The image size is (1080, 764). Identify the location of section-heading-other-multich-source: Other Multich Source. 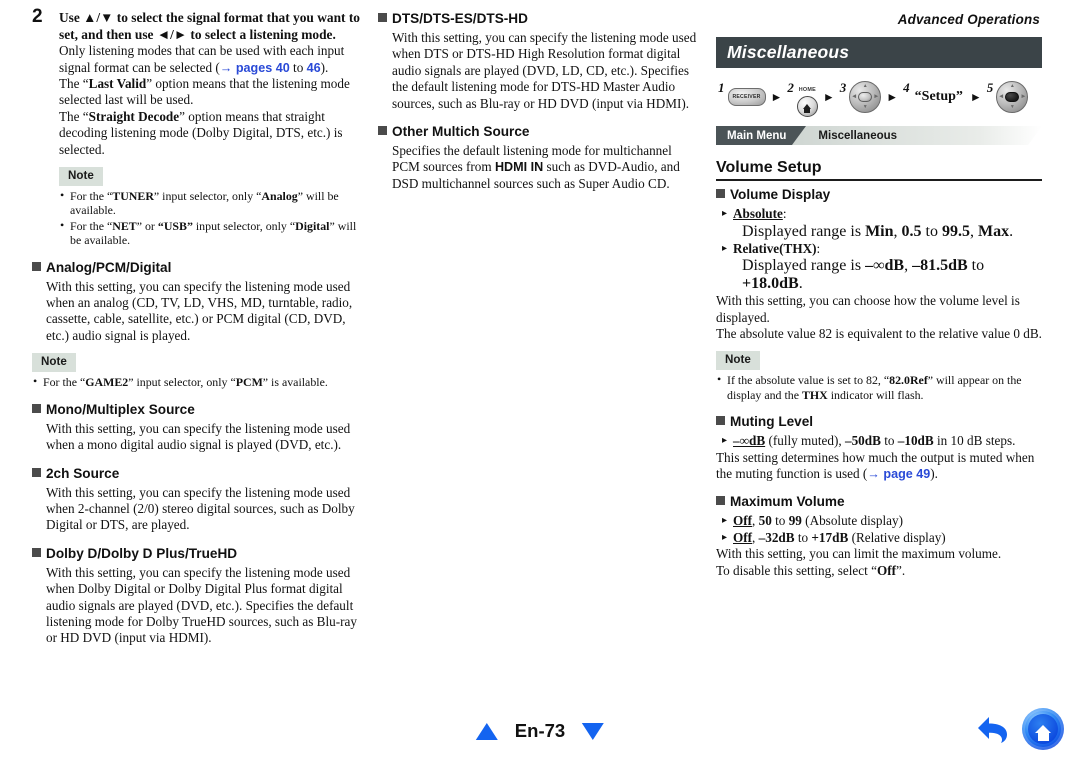
(539, 131).